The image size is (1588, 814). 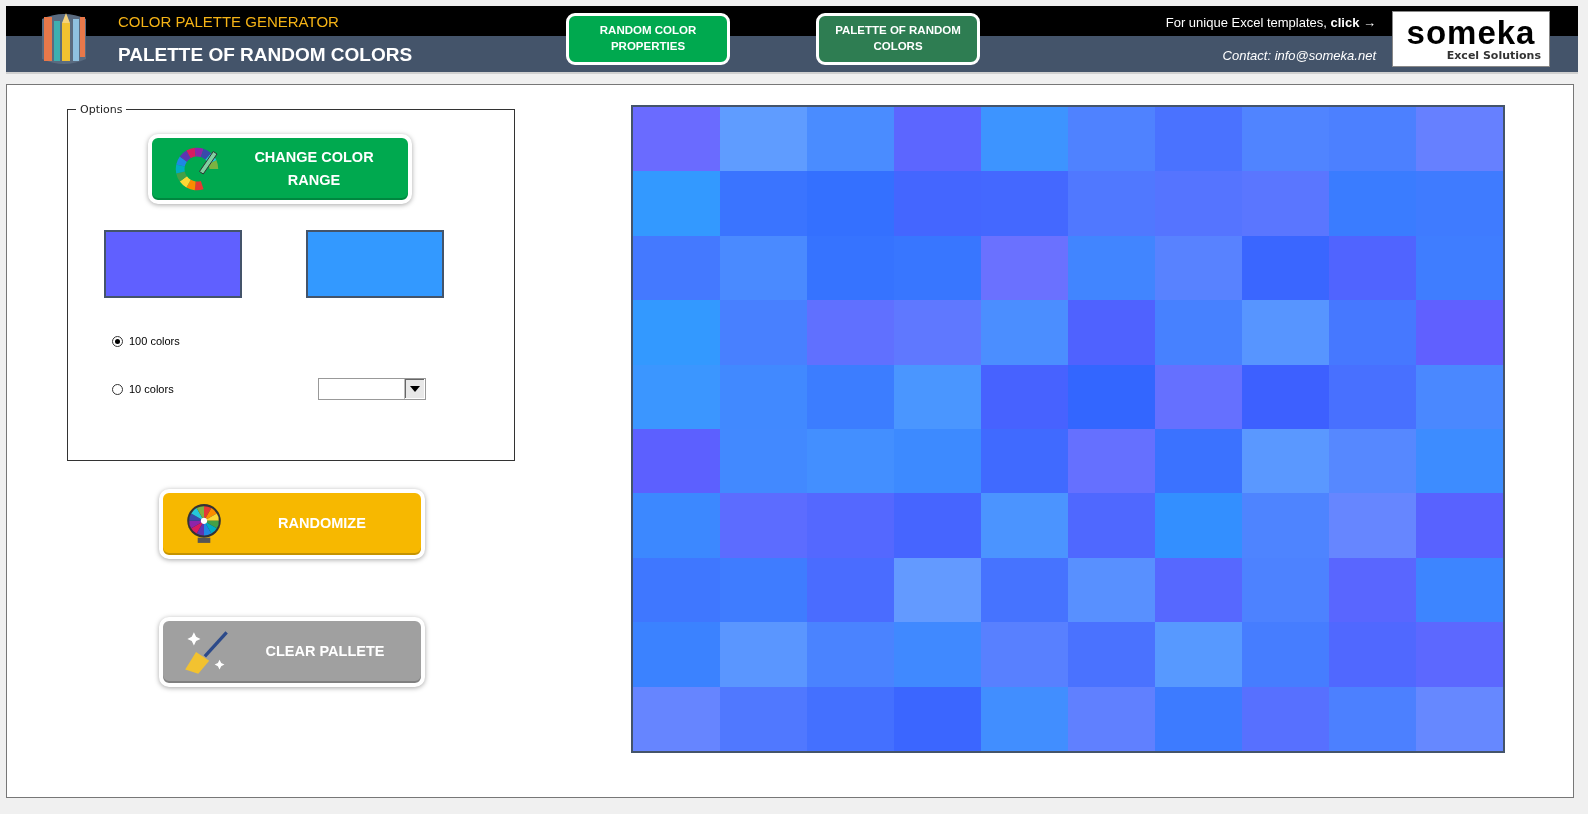 I want to click on radio-option: 100 colors, so click(x=215, y=341).